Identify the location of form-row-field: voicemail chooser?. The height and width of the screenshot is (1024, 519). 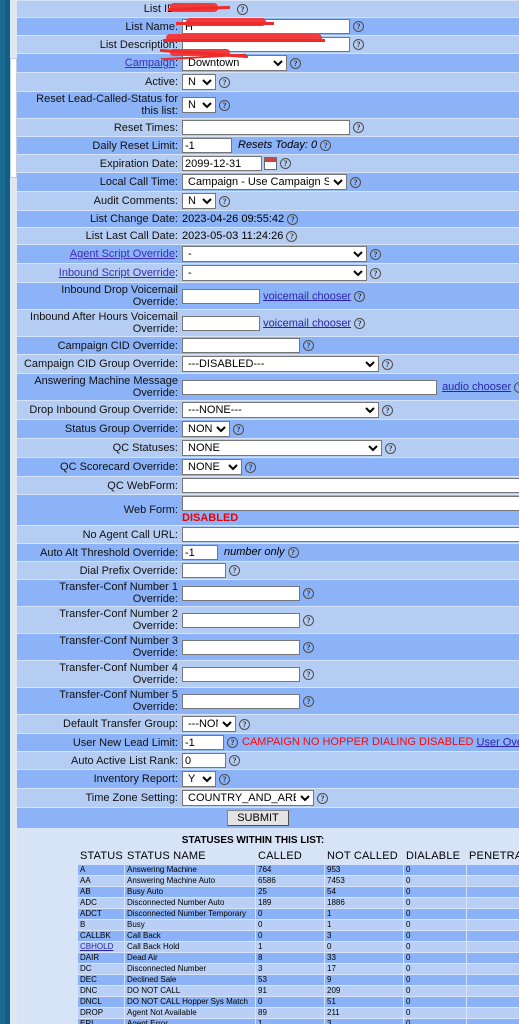
(349, 323).